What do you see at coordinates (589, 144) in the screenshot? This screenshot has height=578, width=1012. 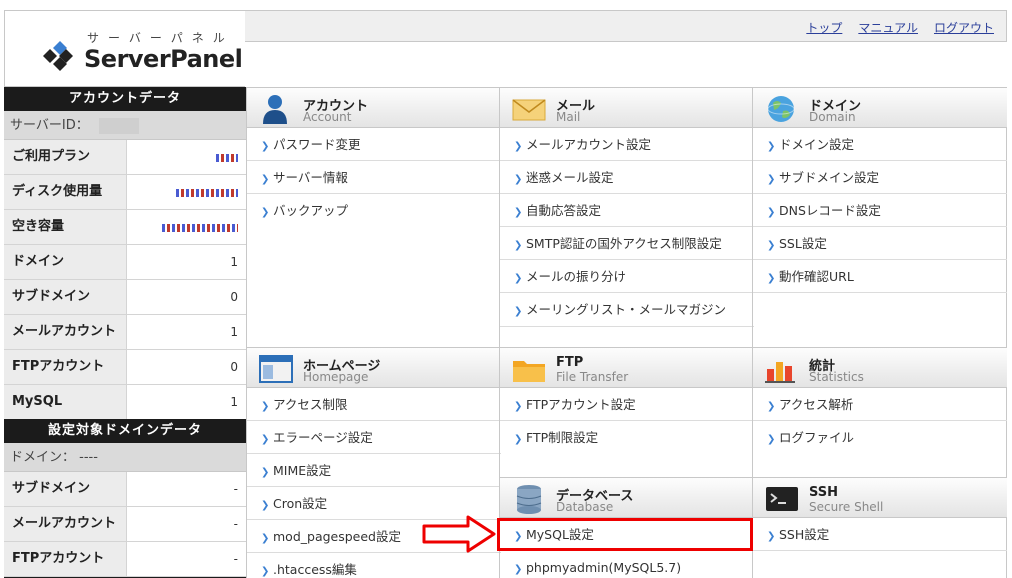 I see `menu-label: メールアカウント設定` at bounding box center [589, 144].